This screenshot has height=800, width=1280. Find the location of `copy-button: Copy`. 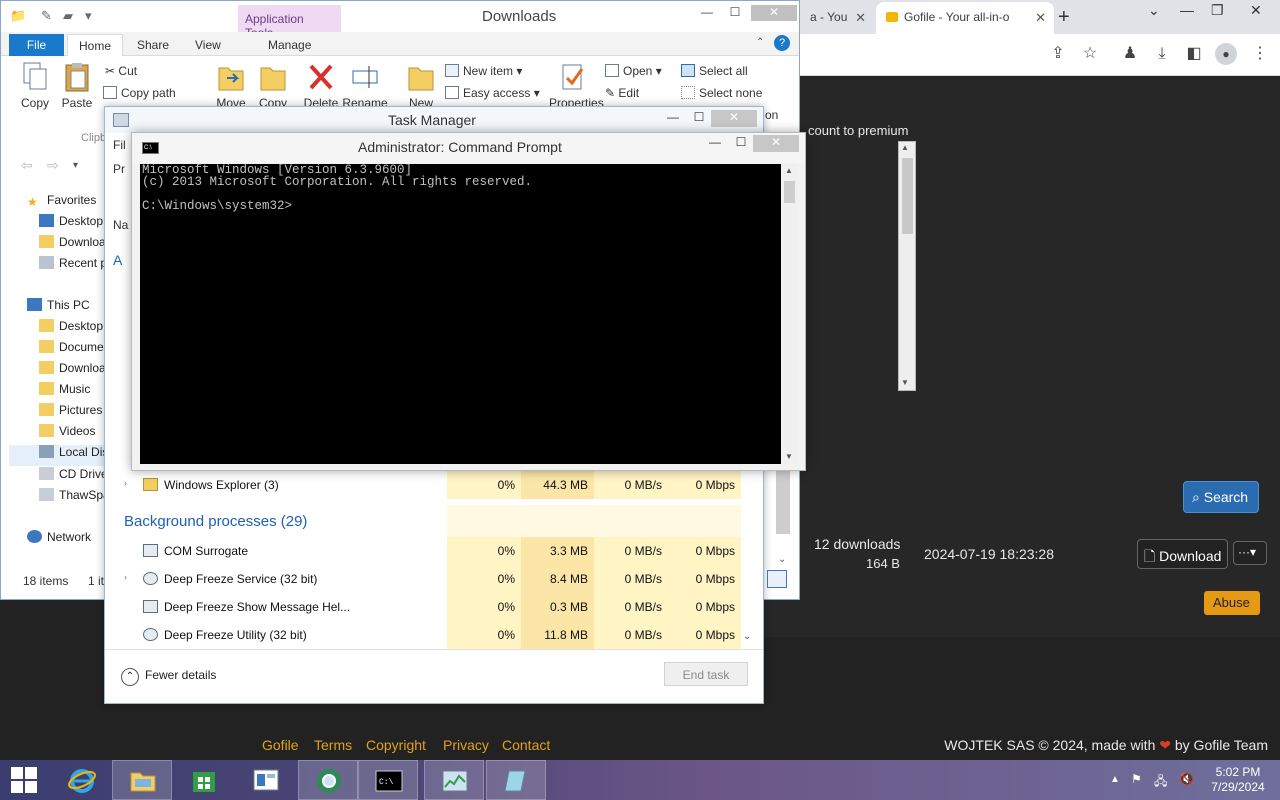

copy-button: Copy is located at coordinates (35, 86).